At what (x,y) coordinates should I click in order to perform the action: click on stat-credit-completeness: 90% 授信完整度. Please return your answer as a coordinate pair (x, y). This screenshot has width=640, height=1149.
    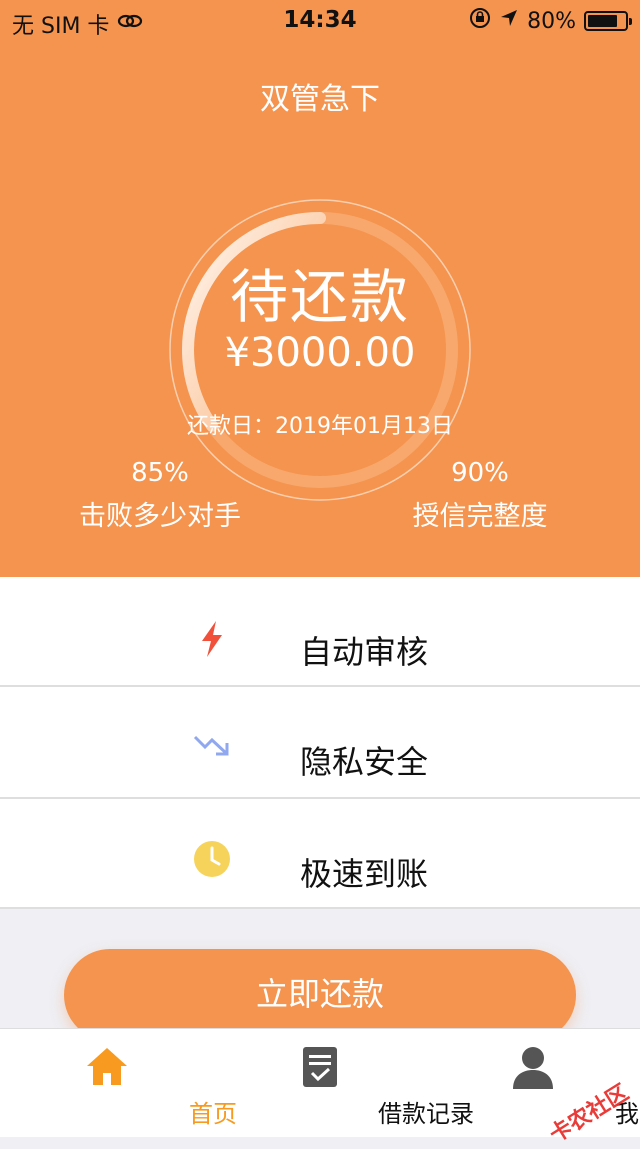
    Looking at the image, I should click on (480, 495).